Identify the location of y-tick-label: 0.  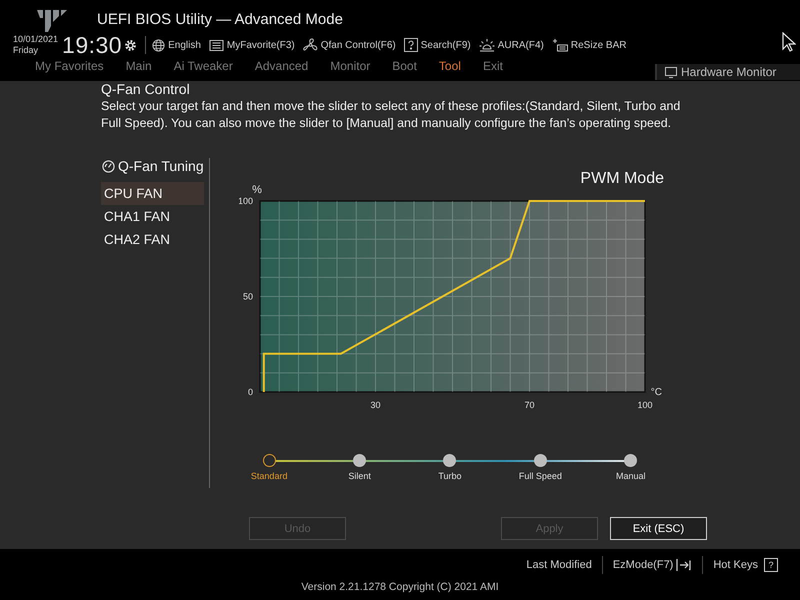
(250, 392).